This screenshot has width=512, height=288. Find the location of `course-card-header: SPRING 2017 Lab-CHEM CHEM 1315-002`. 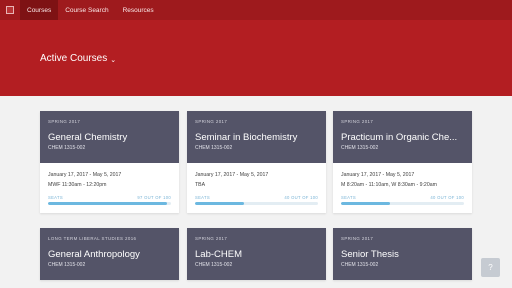

course-card-header: SPRING 2017 Lab-CHEM CHEM 1315-002 is located at coordinates (256, 254).